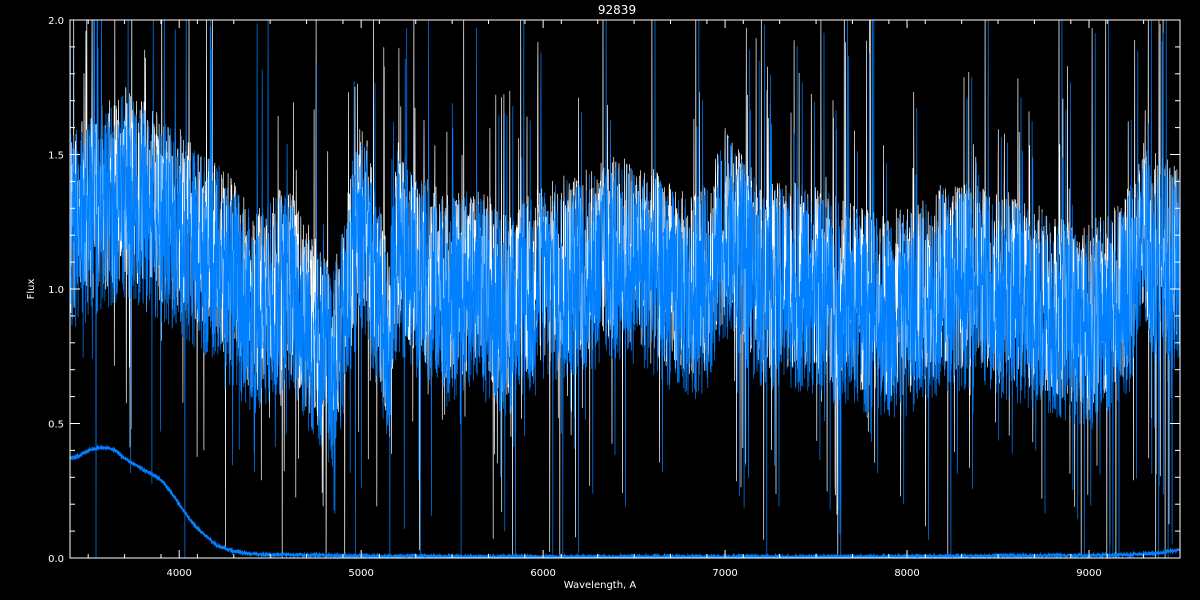 The image size is (1200, 600). I want to click on y-tick-label-2: 1.0, so click(56, 290).